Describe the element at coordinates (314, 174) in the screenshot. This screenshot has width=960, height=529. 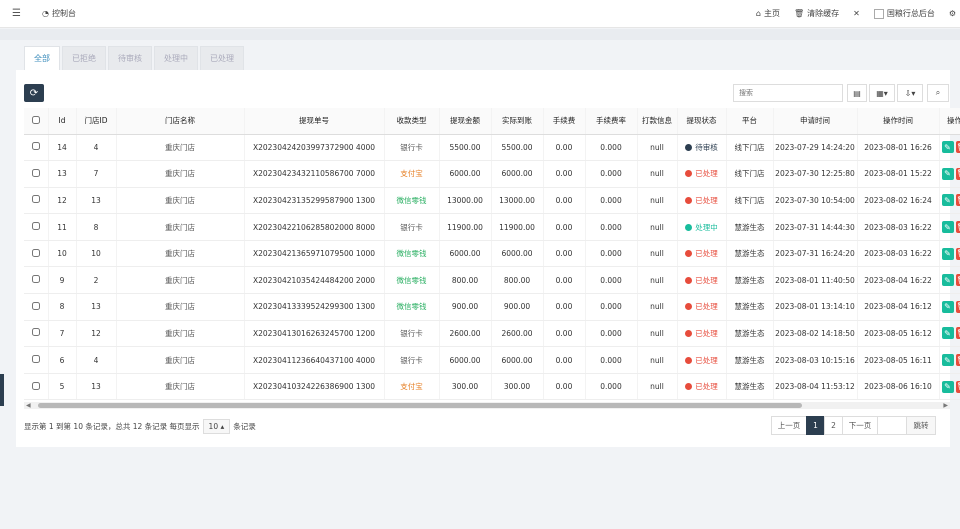
I see `row-order-no: X20230423432110586700 7000` at that location.